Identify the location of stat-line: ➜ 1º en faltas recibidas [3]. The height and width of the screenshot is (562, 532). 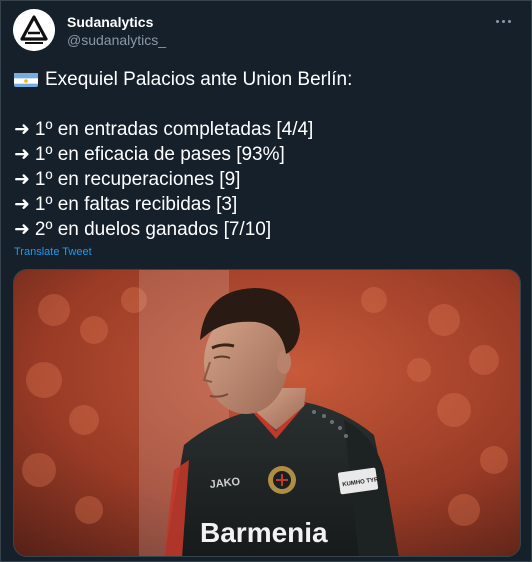
(266, 204).